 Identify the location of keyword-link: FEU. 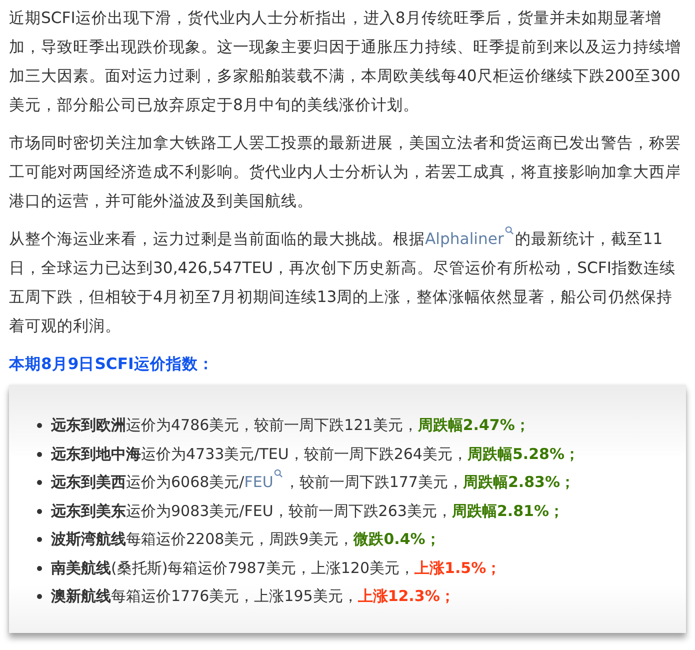
(259, 482).